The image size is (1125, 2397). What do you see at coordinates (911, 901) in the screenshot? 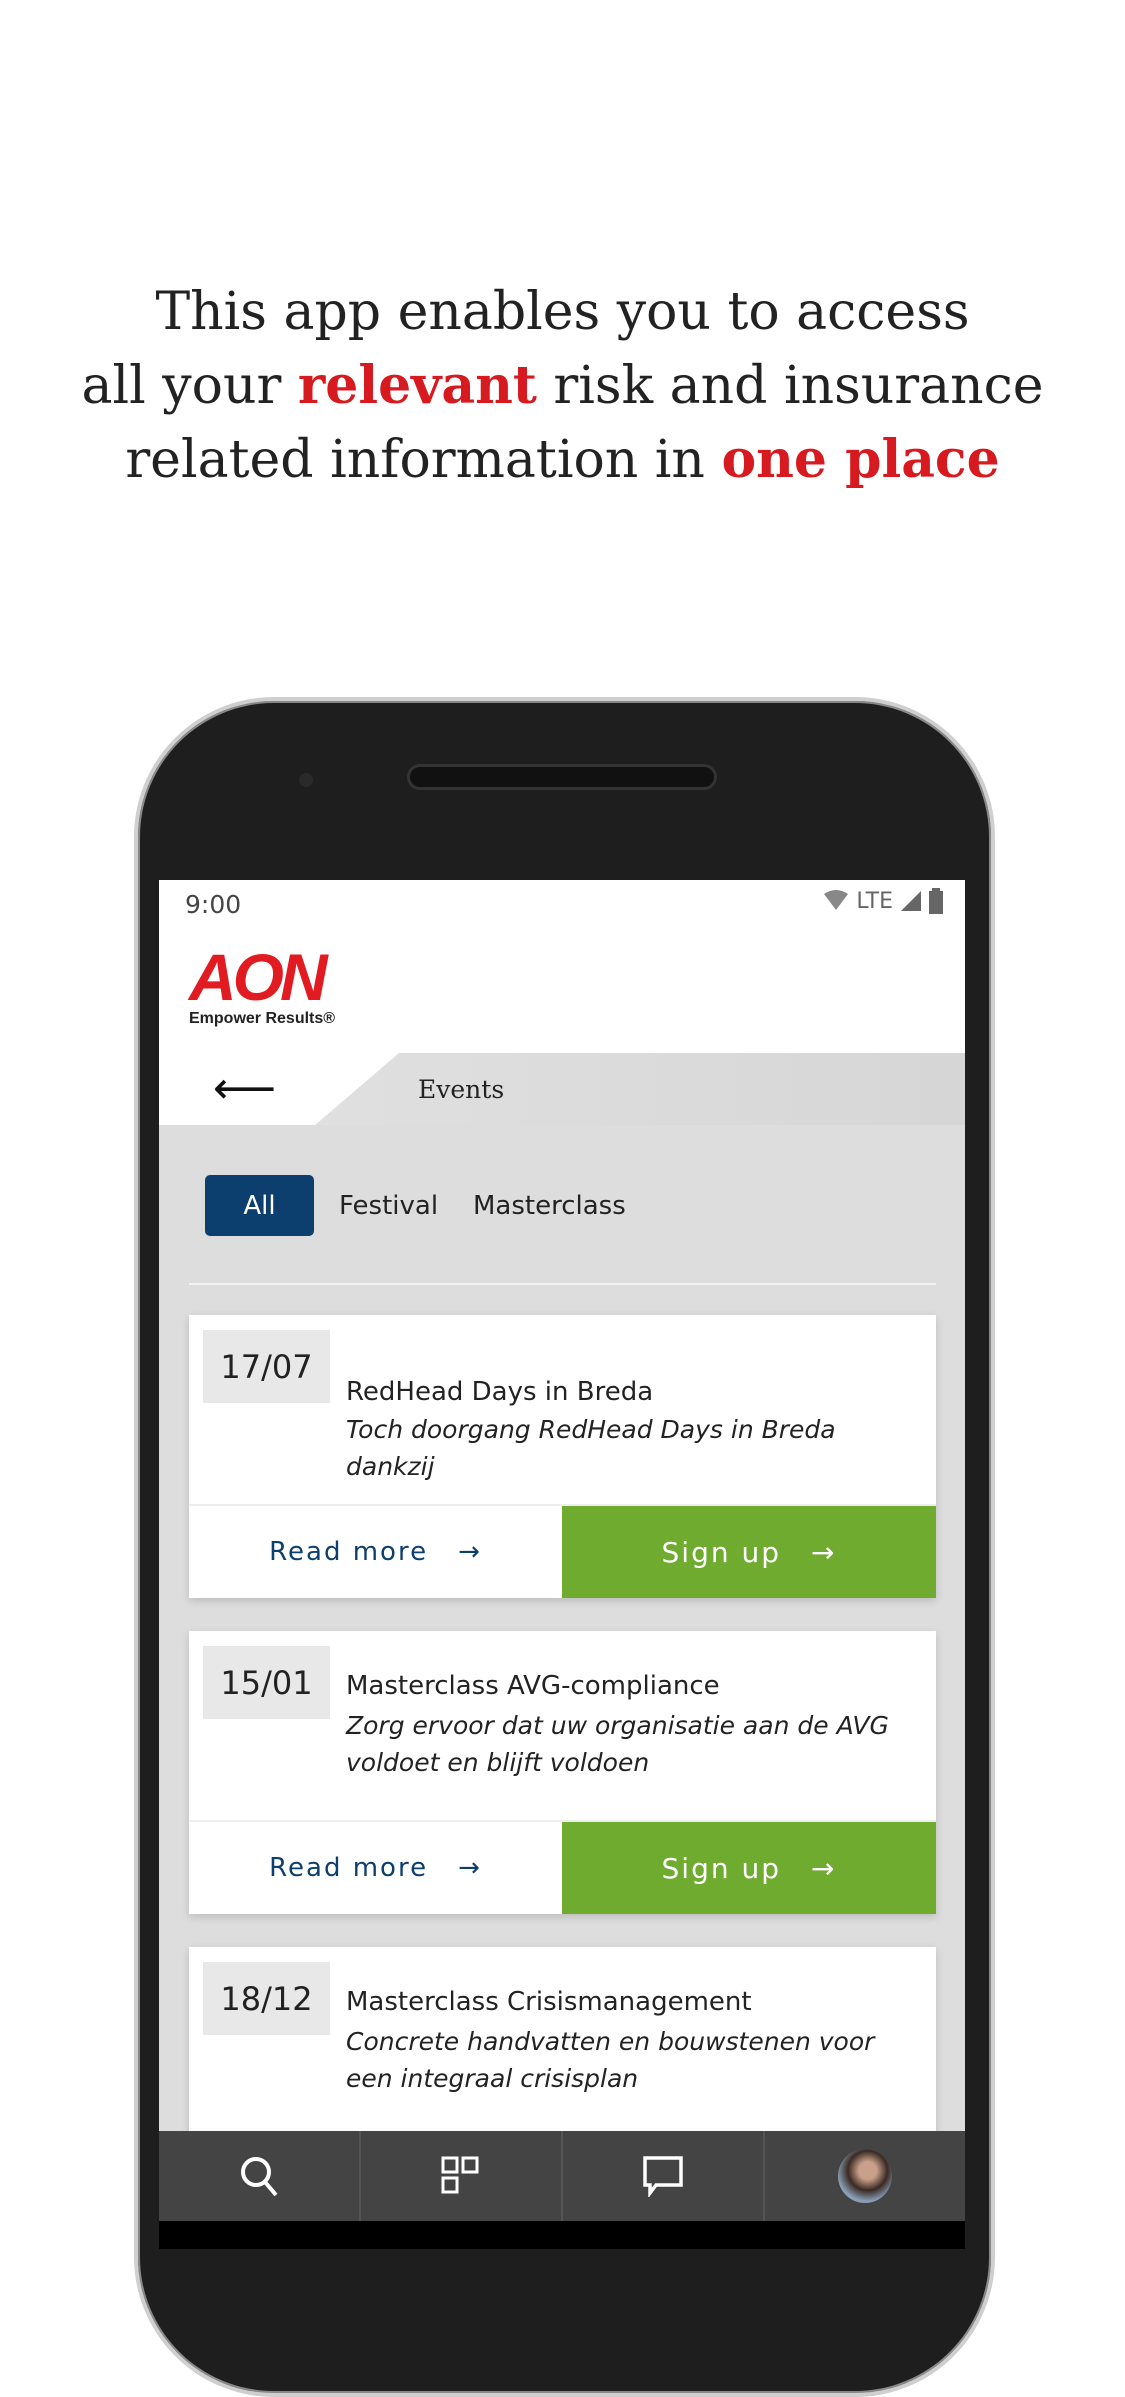
I see `signal-icon` at bounding box center [911, 901].